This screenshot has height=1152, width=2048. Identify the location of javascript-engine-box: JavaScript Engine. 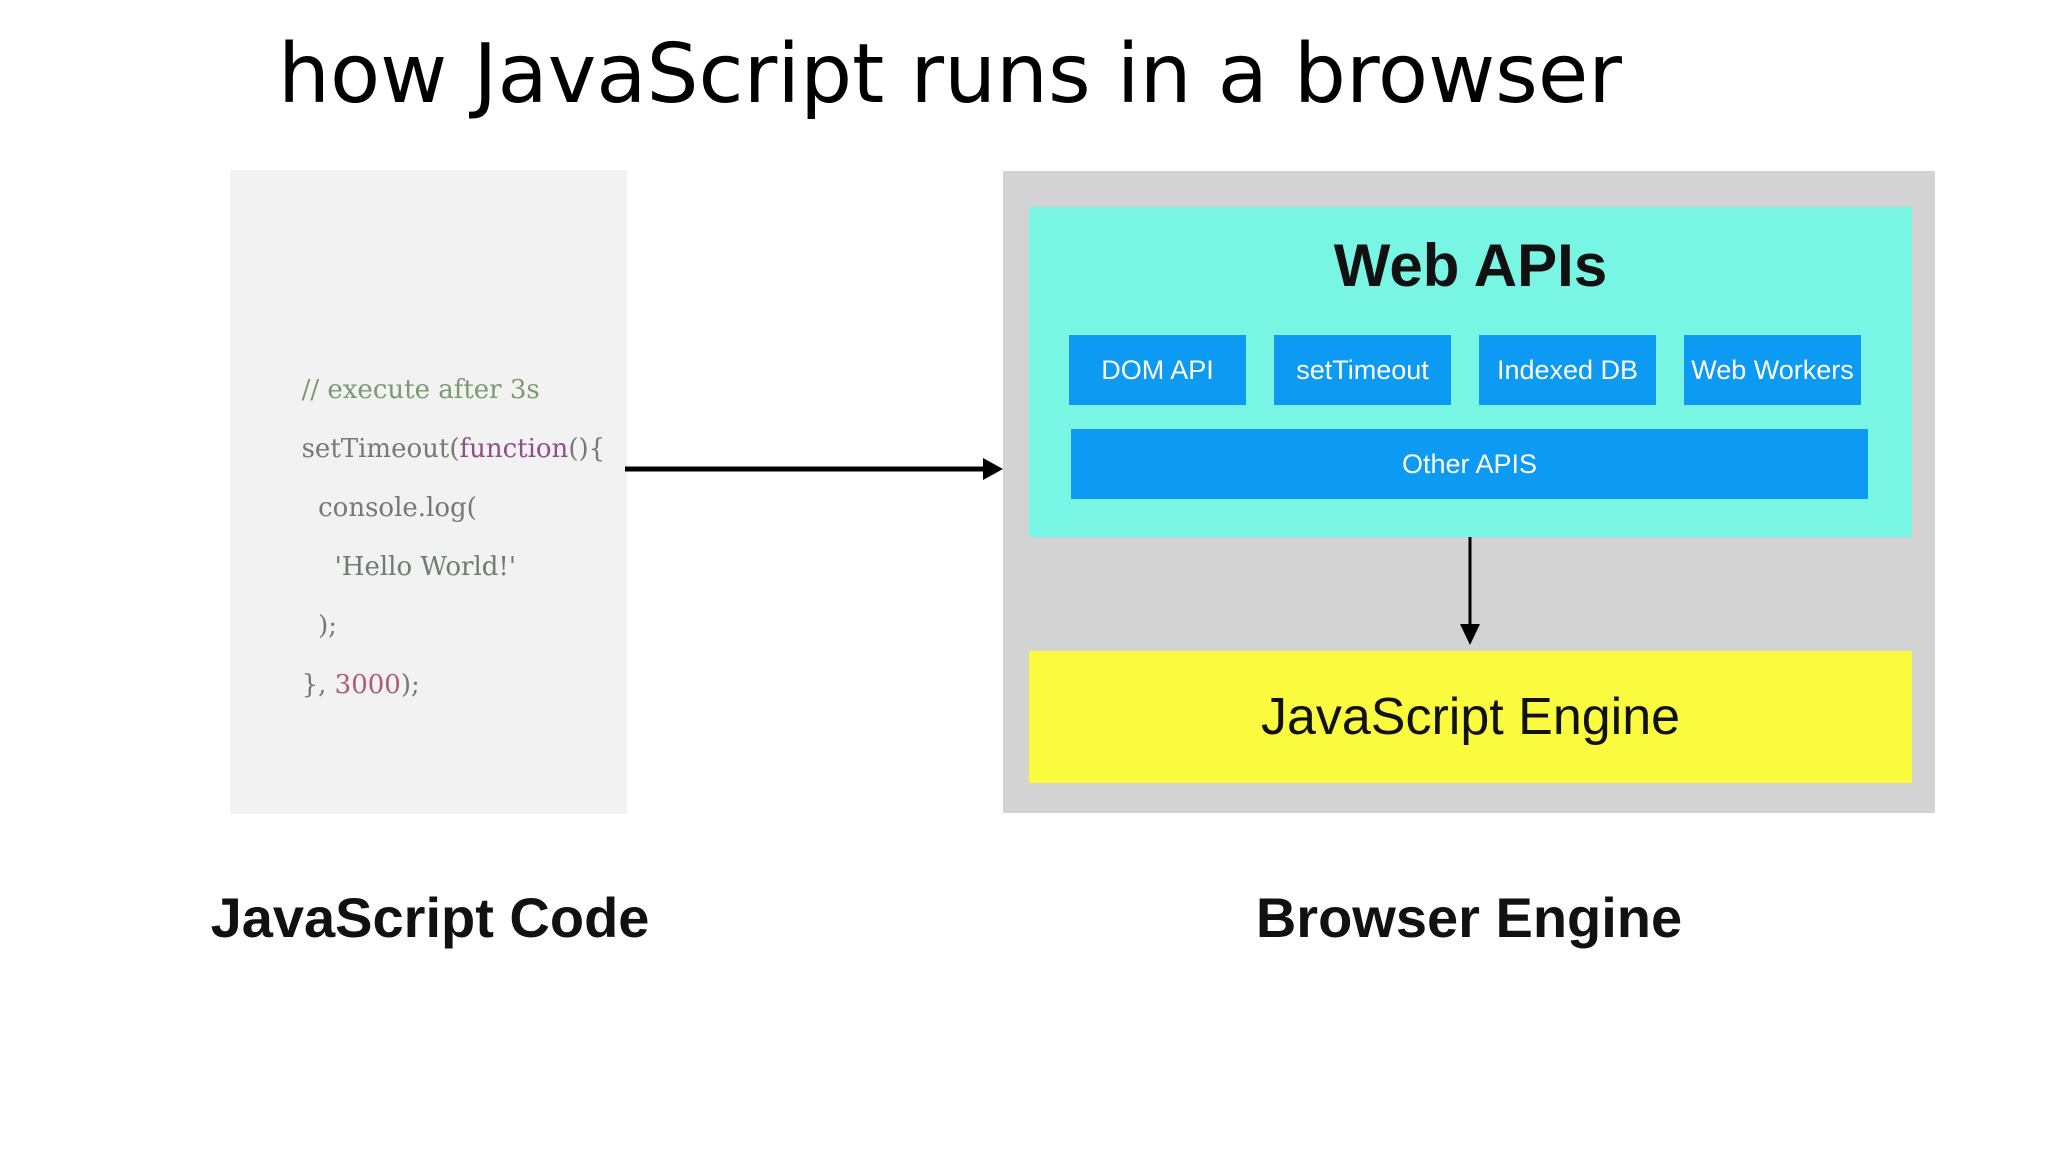
(1470, 717).